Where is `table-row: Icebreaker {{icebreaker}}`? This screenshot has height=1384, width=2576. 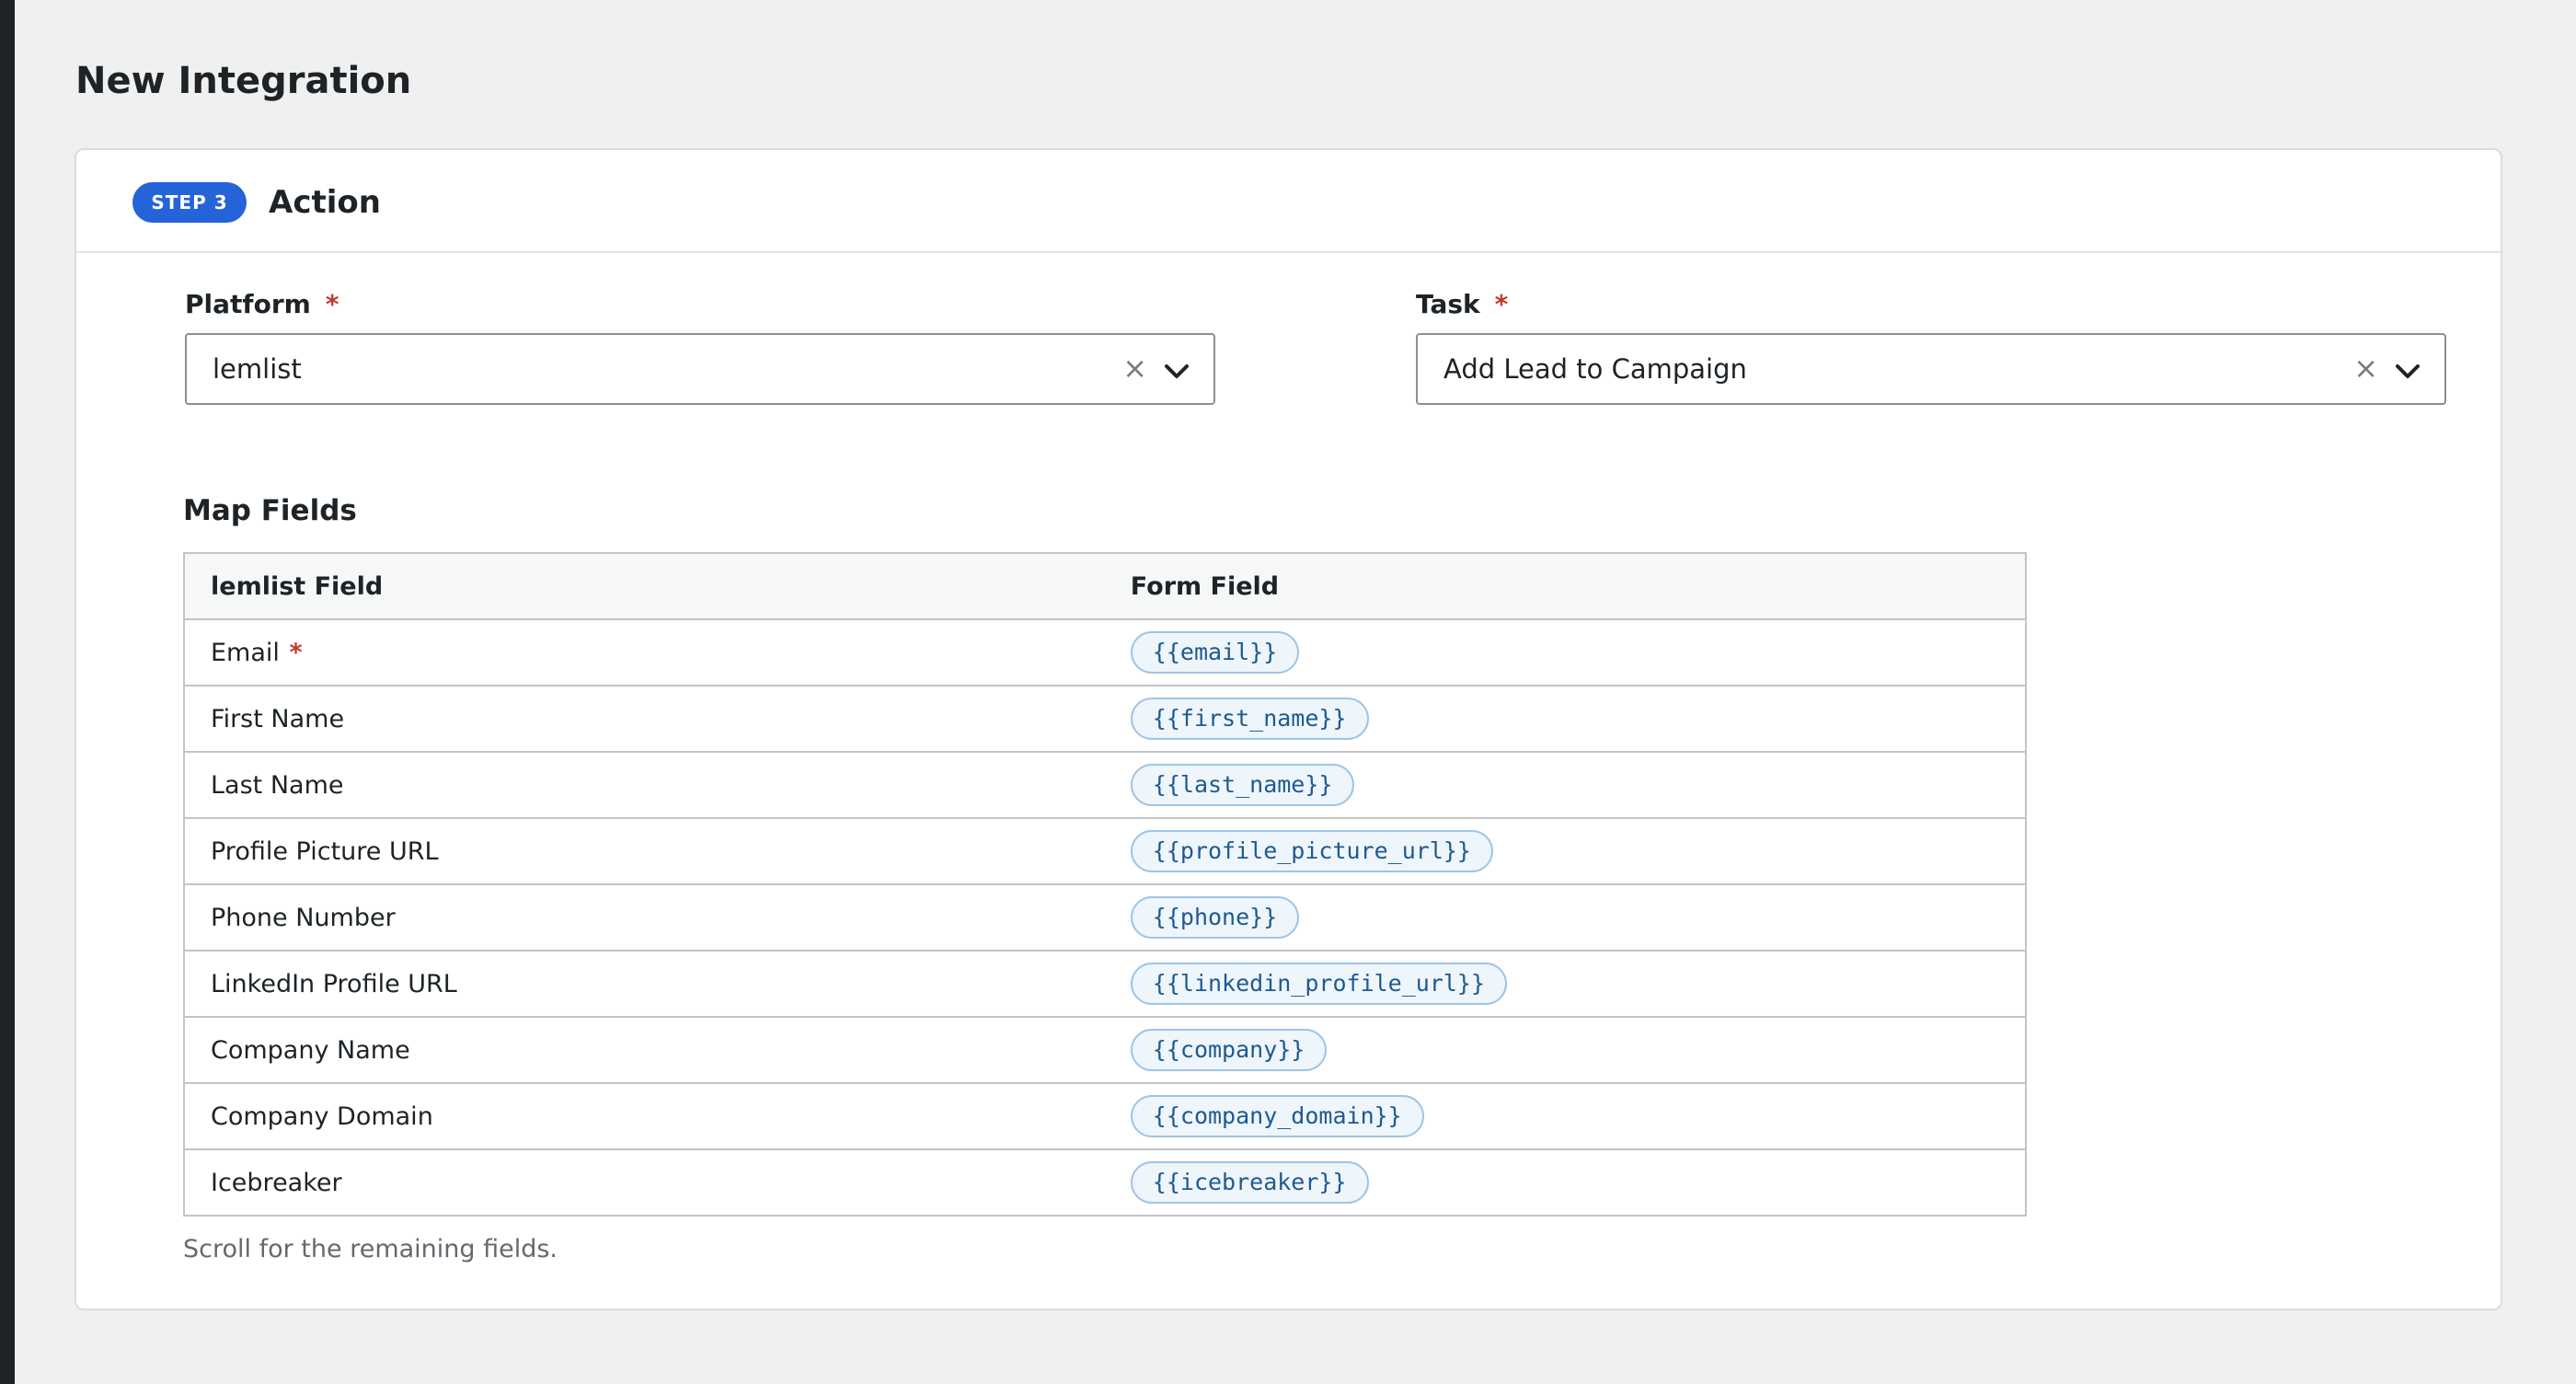
table-row: Icebreaker {{icebreaker}} is located at coordinates (1105, 1182).